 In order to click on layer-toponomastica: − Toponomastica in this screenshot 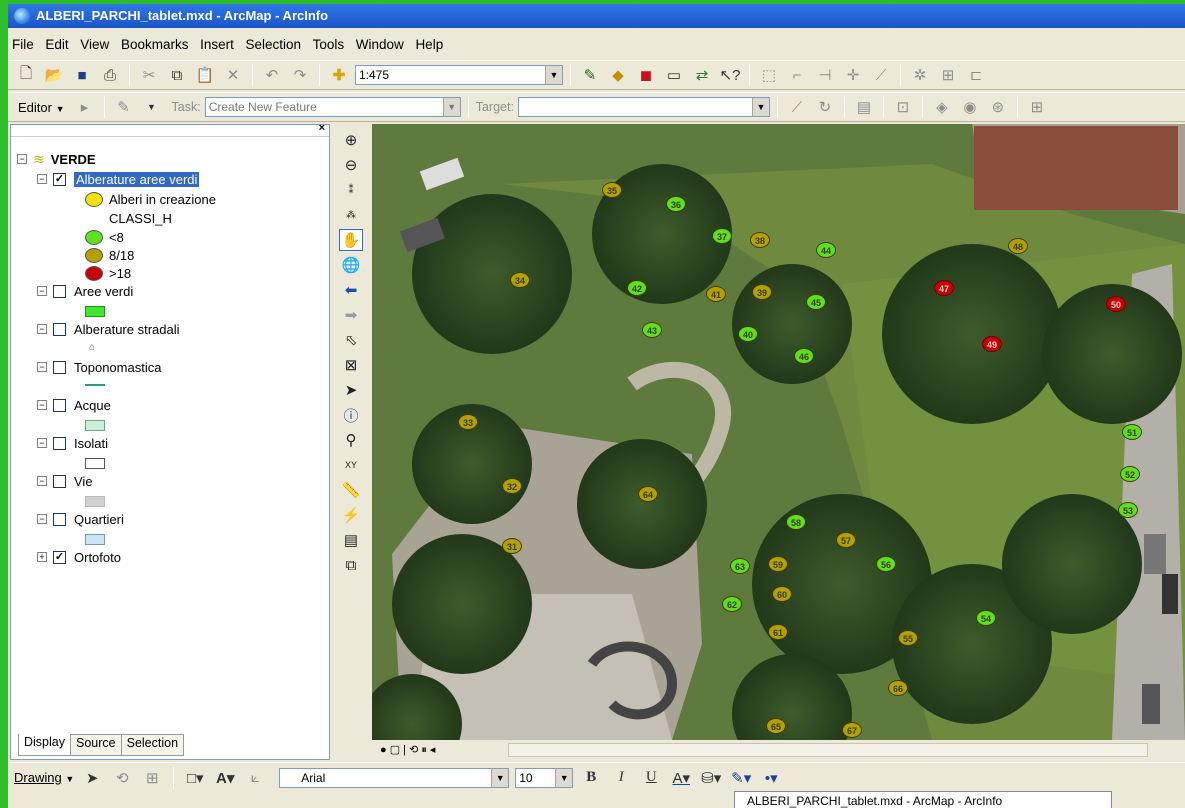, I will do `click(99, 367)`.